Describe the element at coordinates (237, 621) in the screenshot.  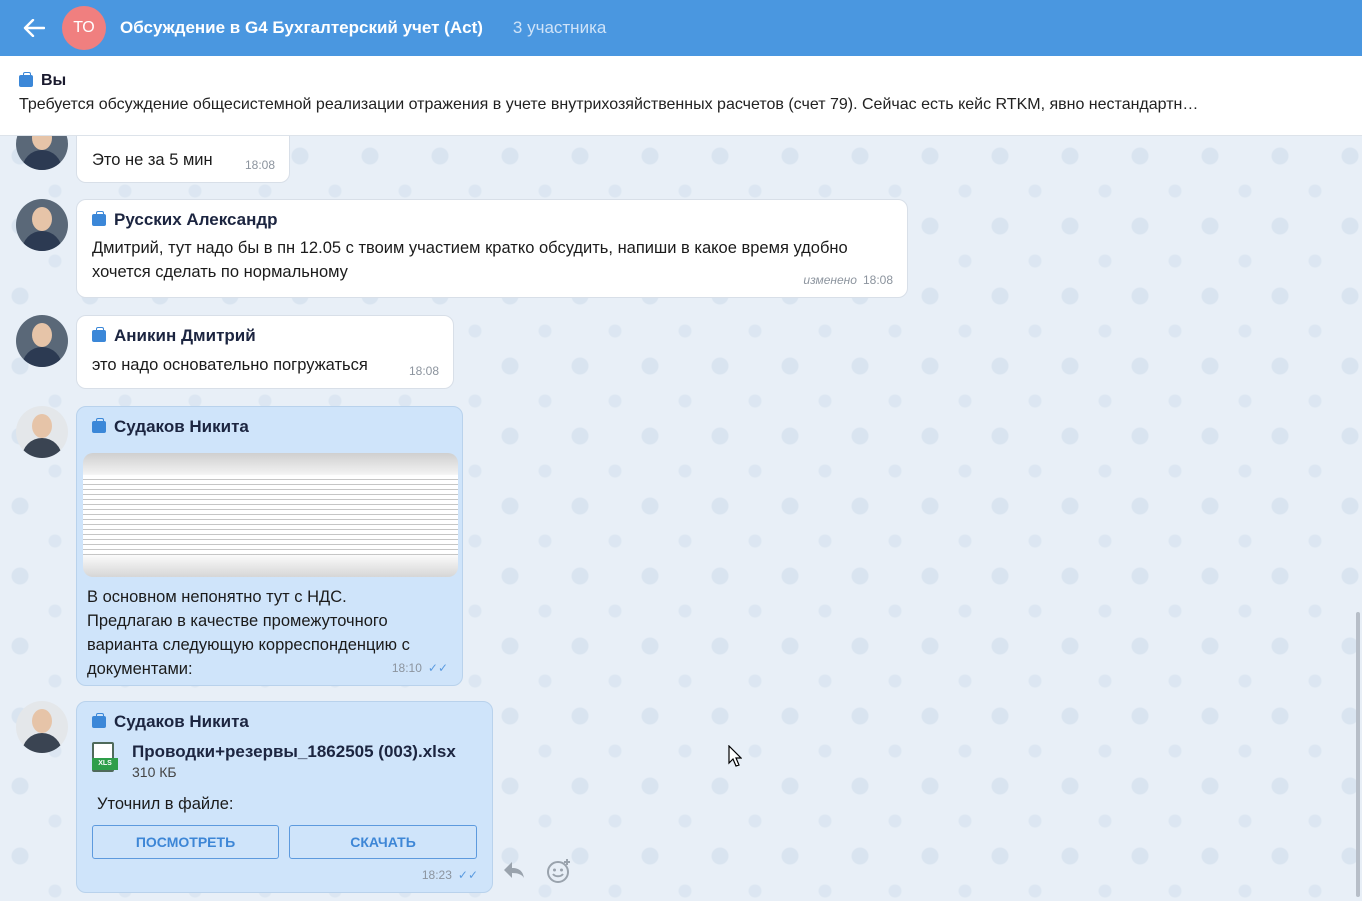
I see `message-text-line: Предлагаю в качестве промежуточного` at that location.